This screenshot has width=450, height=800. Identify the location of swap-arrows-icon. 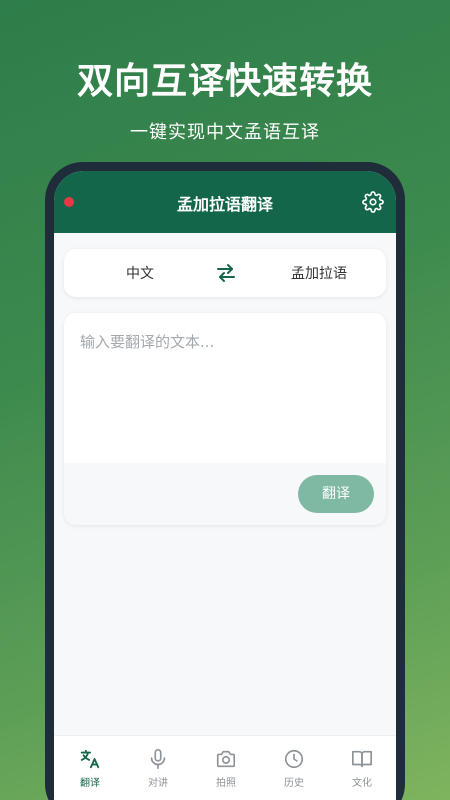
(226, 273).